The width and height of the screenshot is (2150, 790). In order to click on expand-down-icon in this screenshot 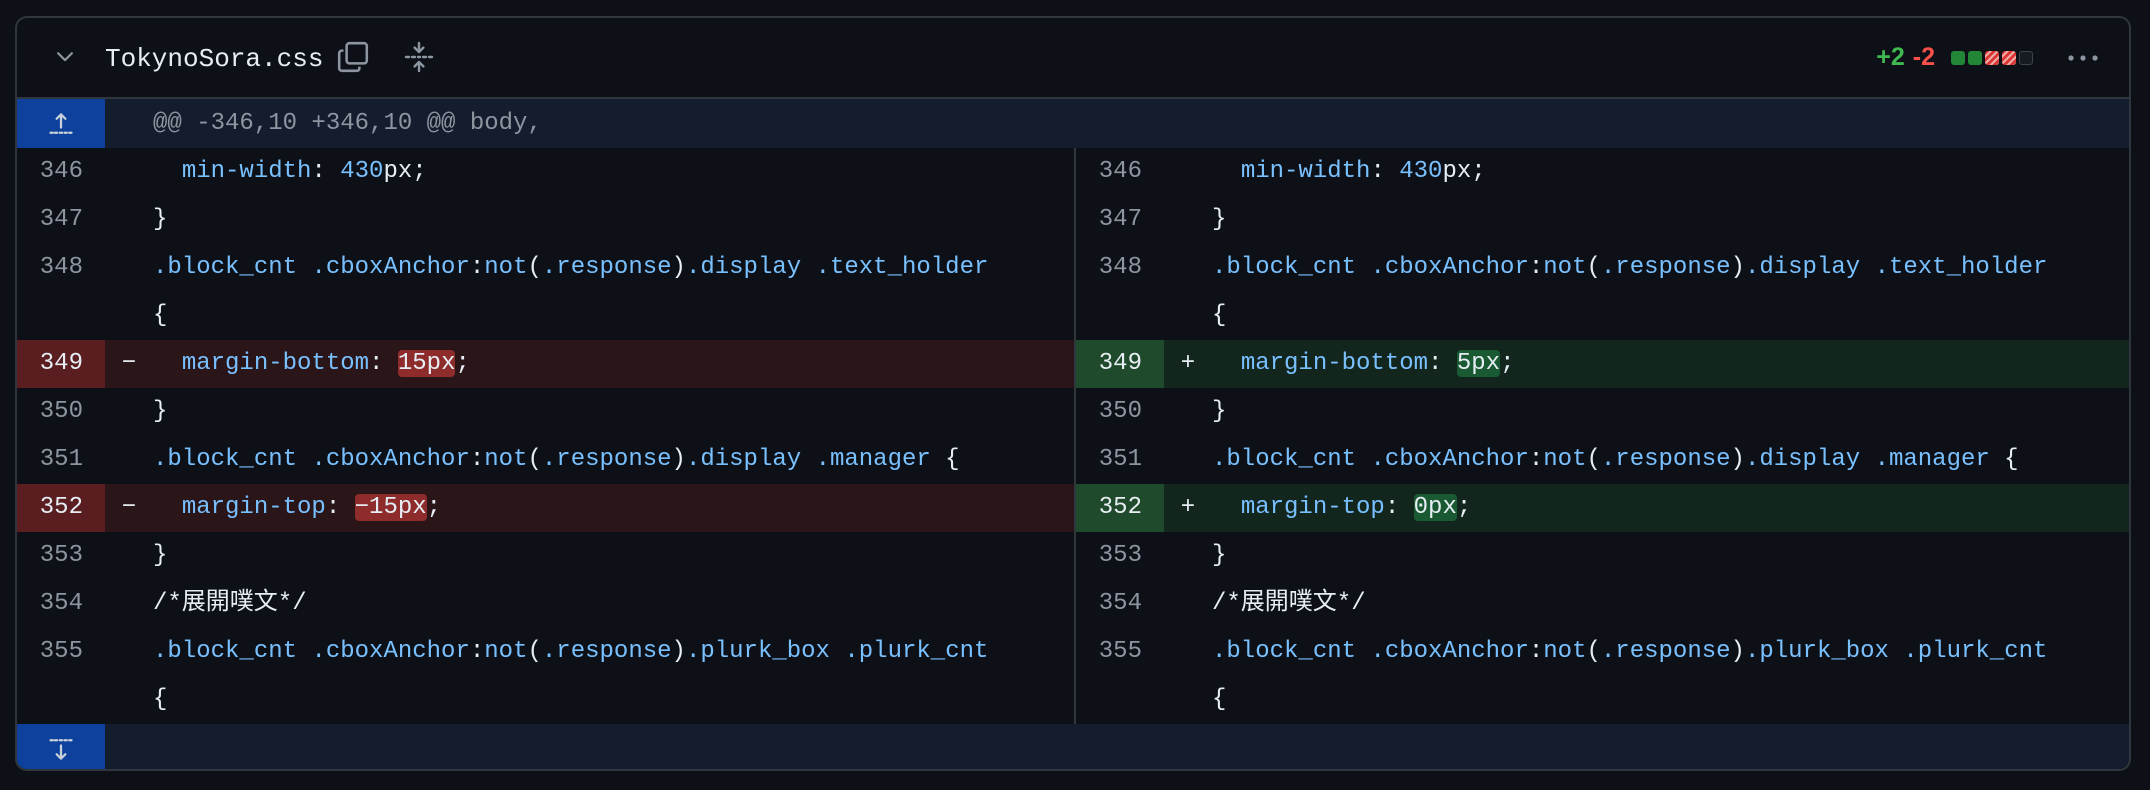, I will do `click(61, 746)`.